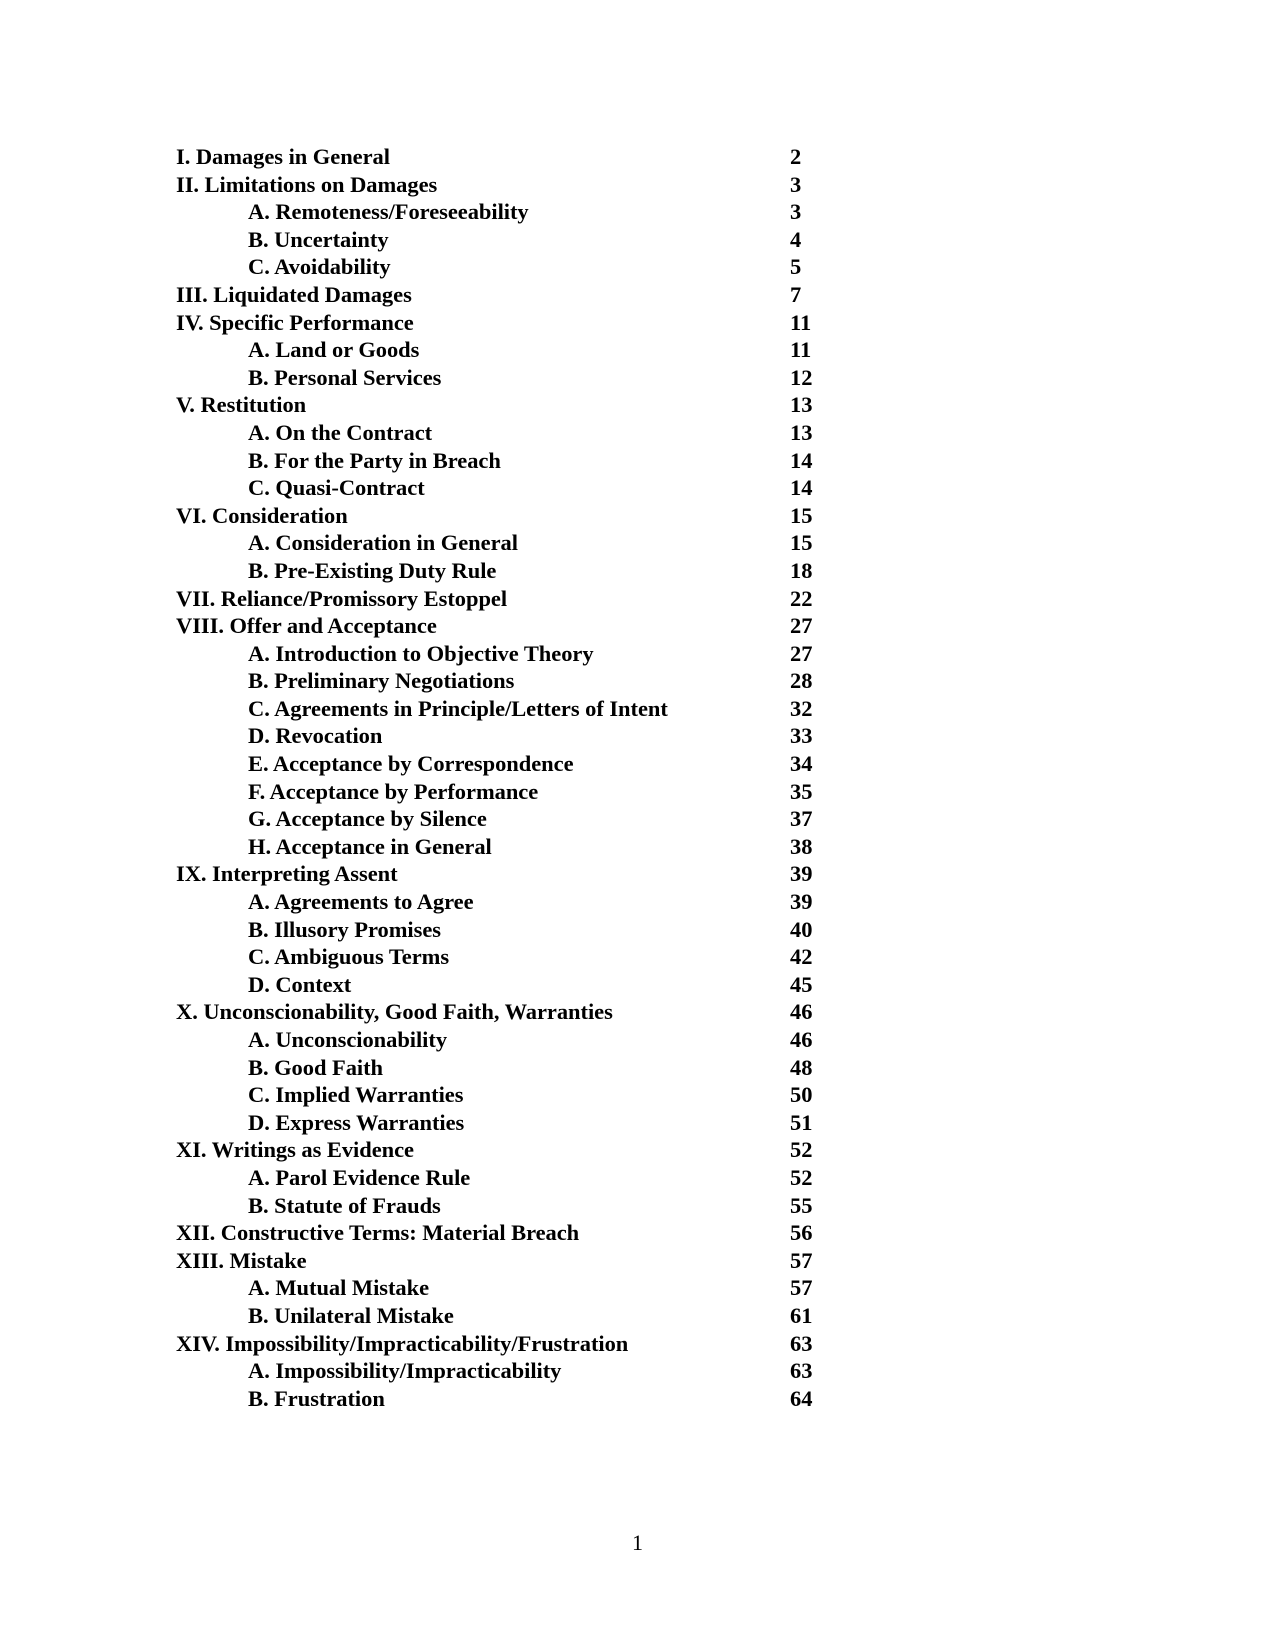 This screenshot has height=1650, width=1275. Describe the element at coordinates (626, 433) in the screenshot. I see `toc-entry: A. On the Contract 13` at that location.